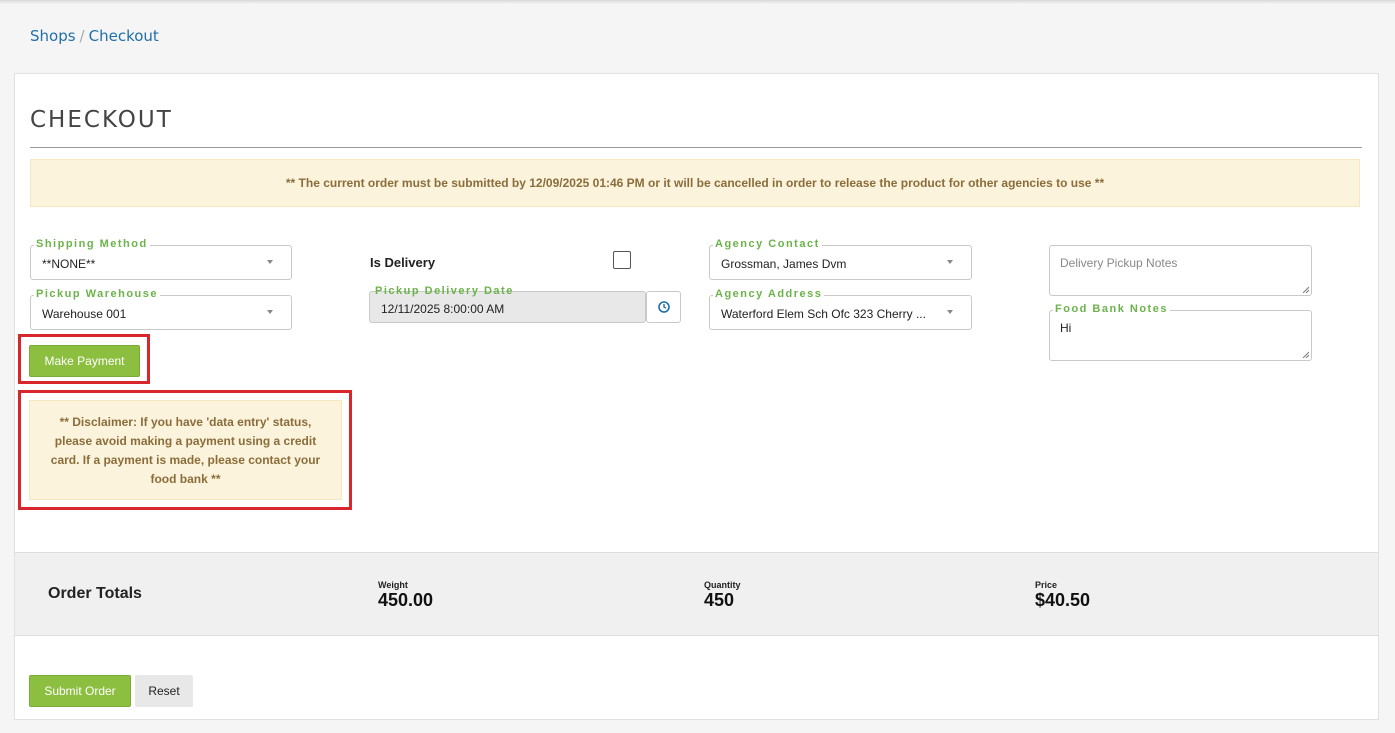 The image size is (1395, 733). I want to click on pickup-warehouse-select: Warehouse 001, so click(161, 312).